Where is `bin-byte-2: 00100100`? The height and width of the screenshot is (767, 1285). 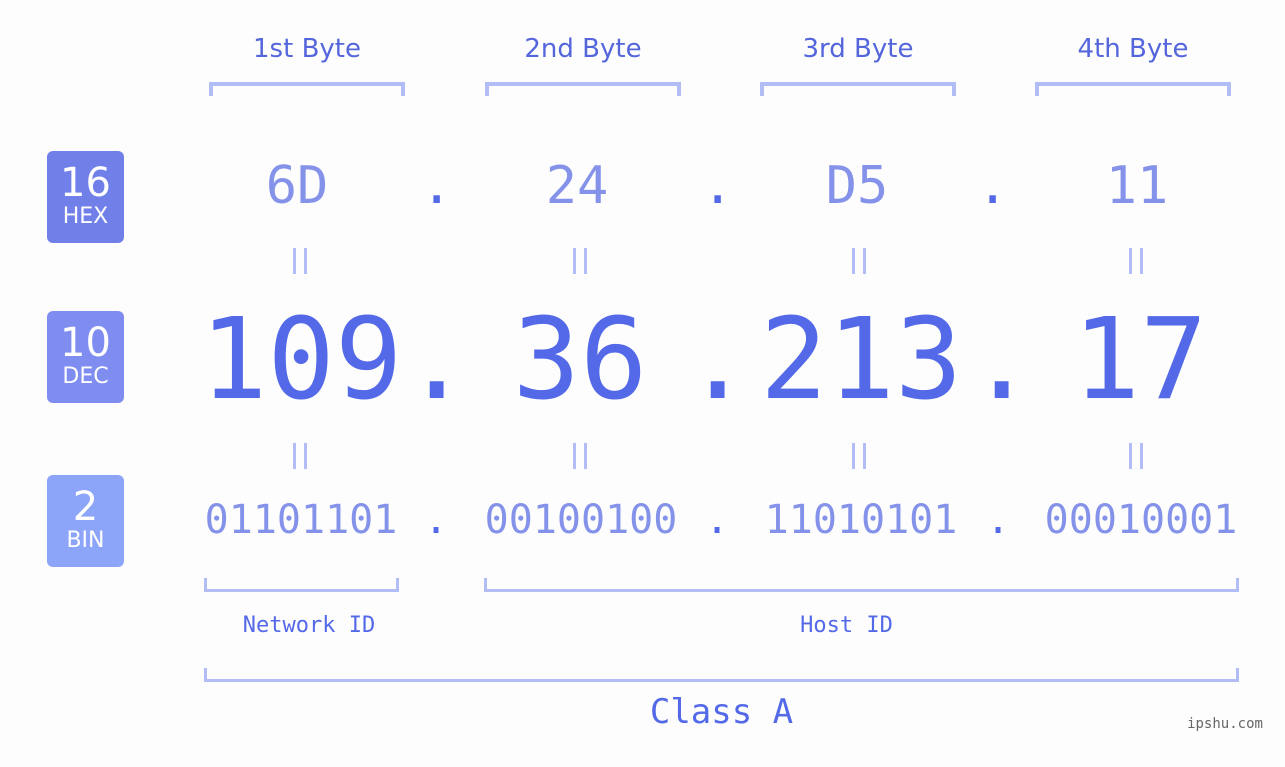
bin-byte-2: 00100100 is located at coordinates (581, 520).